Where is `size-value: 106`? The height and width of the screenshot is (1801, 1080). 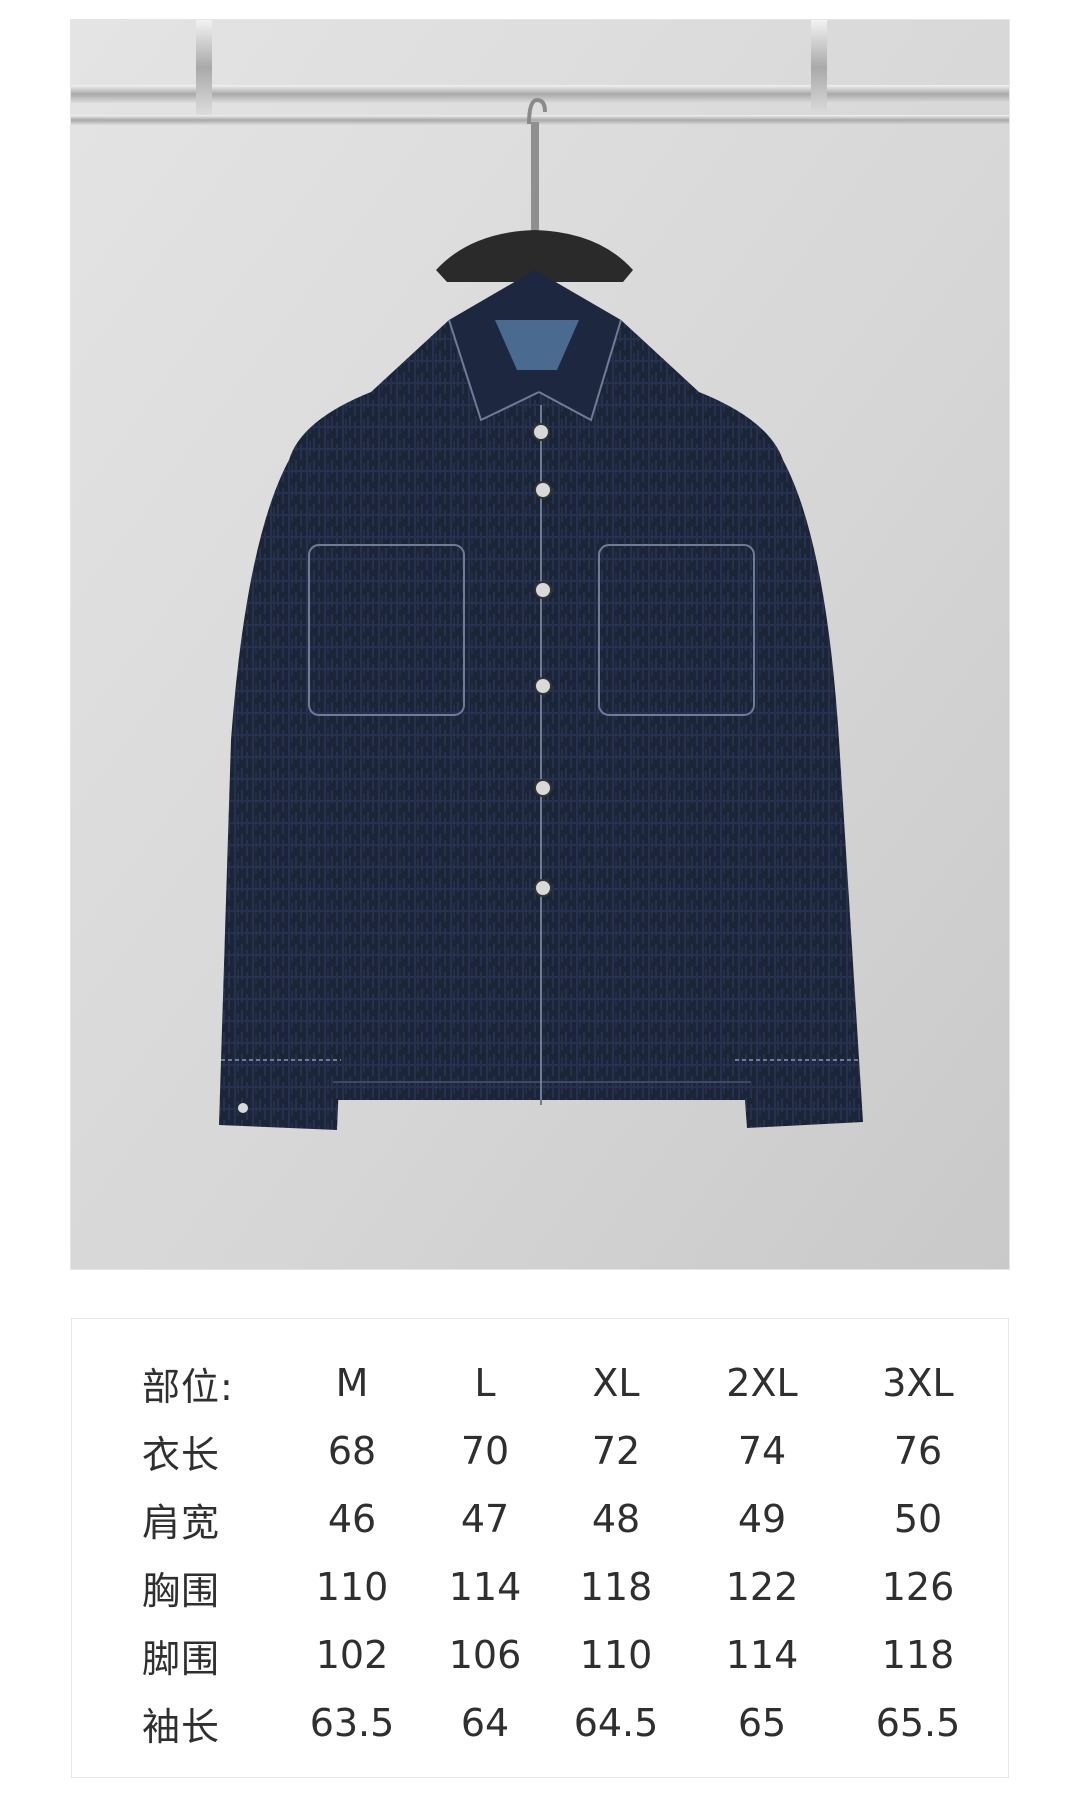 size-value: 106 is located at coordinates (485, 1655).